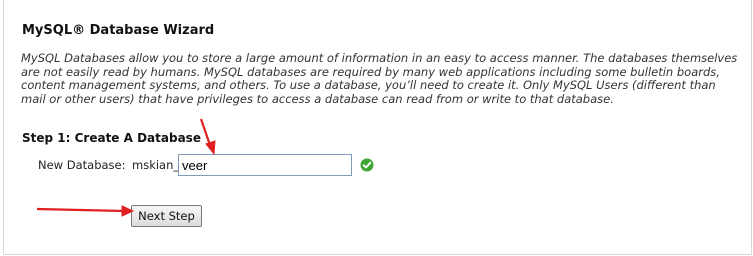 This screenshot has width=753, height=256. What do you see at coordinates (166, 216) in the screenshot?
I see `next-step-button: Next Step` at bounding box center [166, 216].